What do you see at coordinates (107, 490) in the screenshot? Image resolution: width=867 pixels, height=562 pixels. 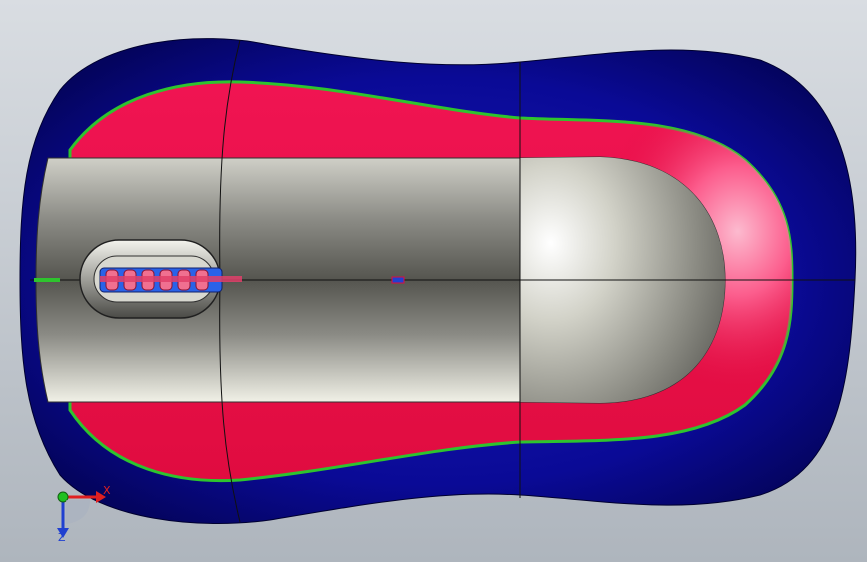 I see `x-axis-label: X` at bounding box center [107, 490].